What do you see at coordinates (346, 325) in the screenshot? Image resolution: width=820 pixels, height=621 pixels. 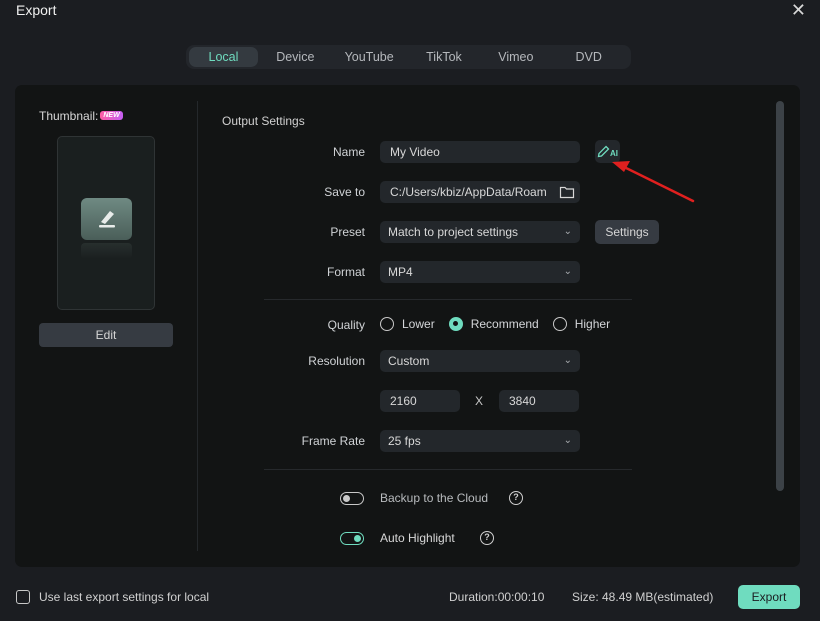 I see `quality-label: Quality` at bounding box center [346, 325].